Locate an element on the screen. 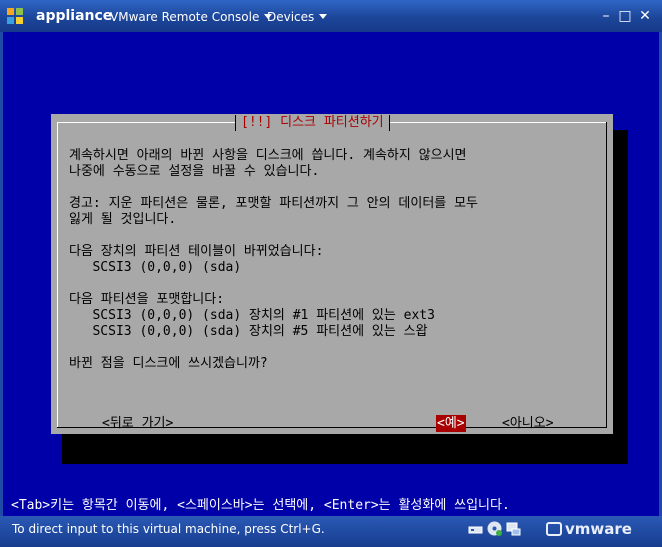 The height and width of the screenshot is (547, 662). usb-device-icon is located at coordinates (513, 528).